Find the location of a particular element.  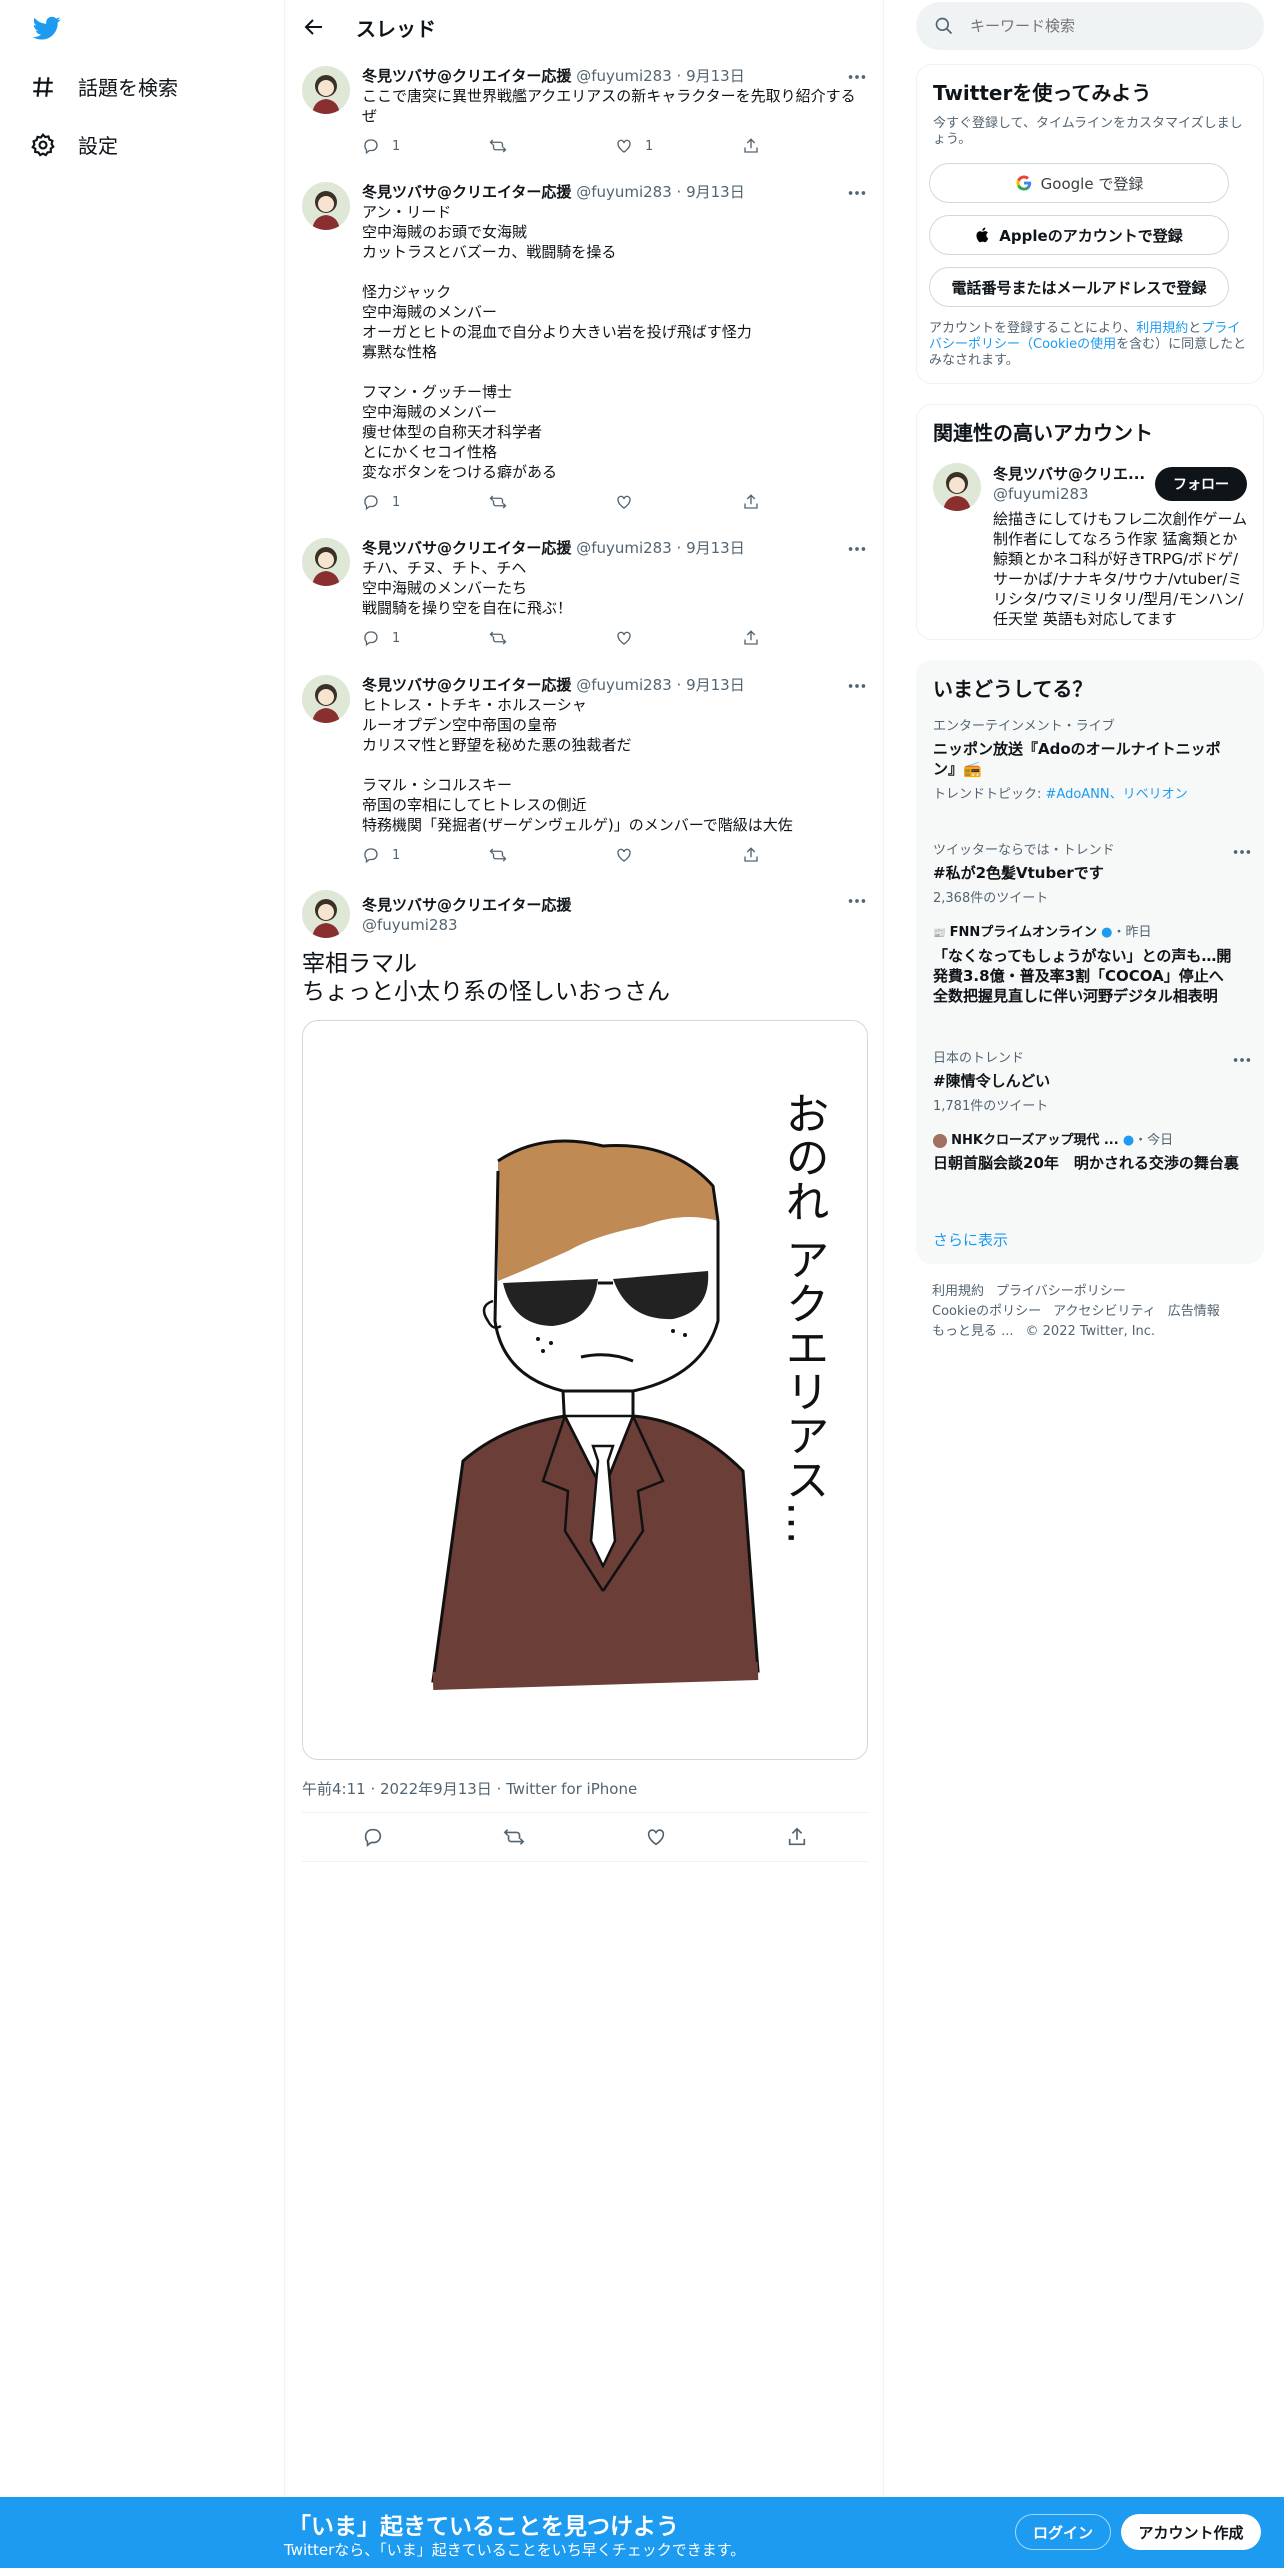

trend-sub: トレンドトピック: #AdoANN、リベリオン is located at coordinates (1088, 792).